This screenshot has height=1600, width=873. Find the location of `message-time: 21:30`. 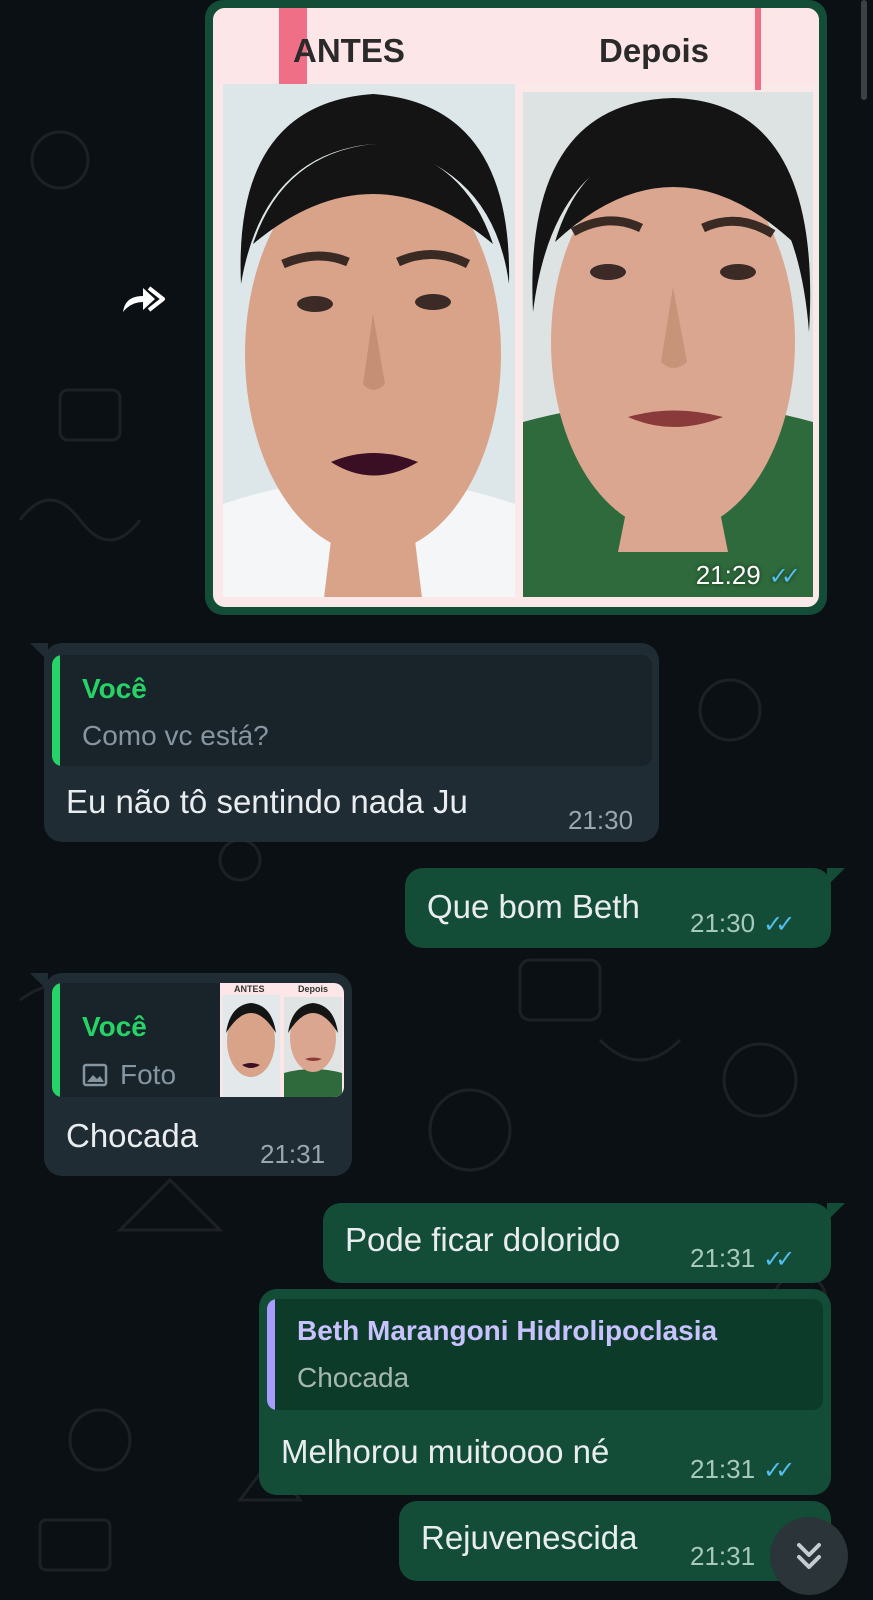

message-time: 21:30 is located at coordinates (601, 820).